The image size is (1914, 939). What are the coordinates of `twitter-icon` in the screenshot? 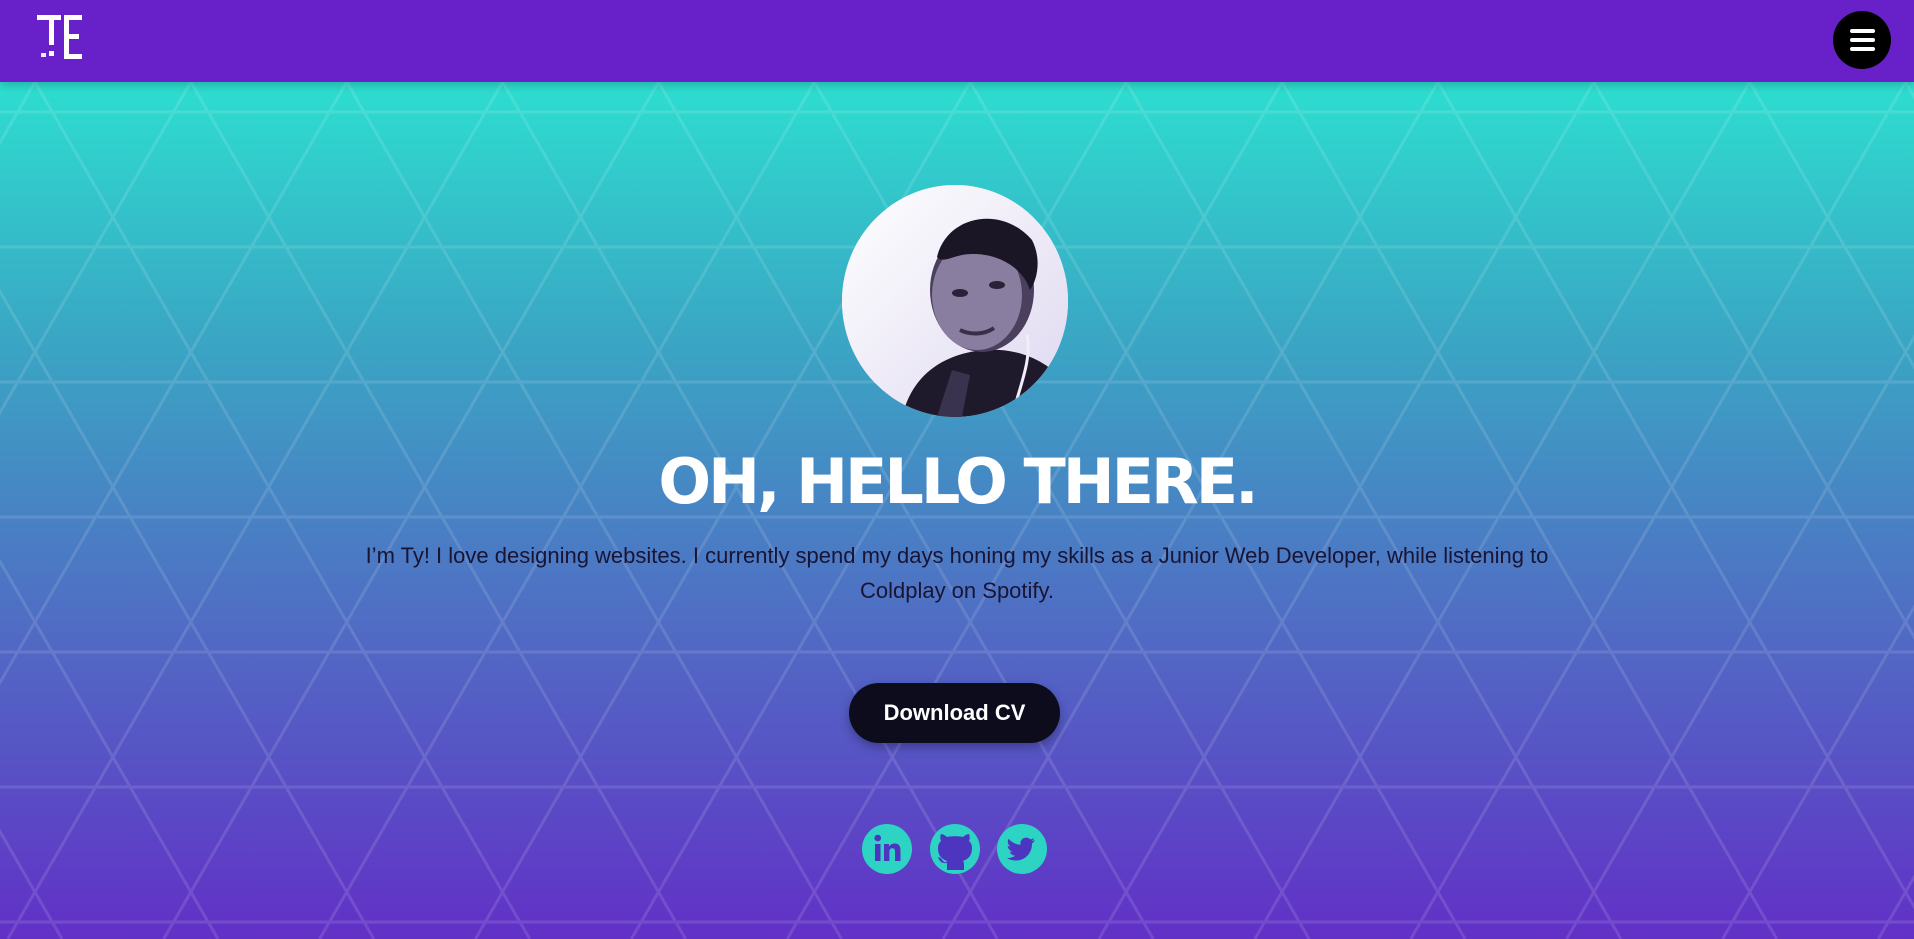 It's located at (1022, 849).